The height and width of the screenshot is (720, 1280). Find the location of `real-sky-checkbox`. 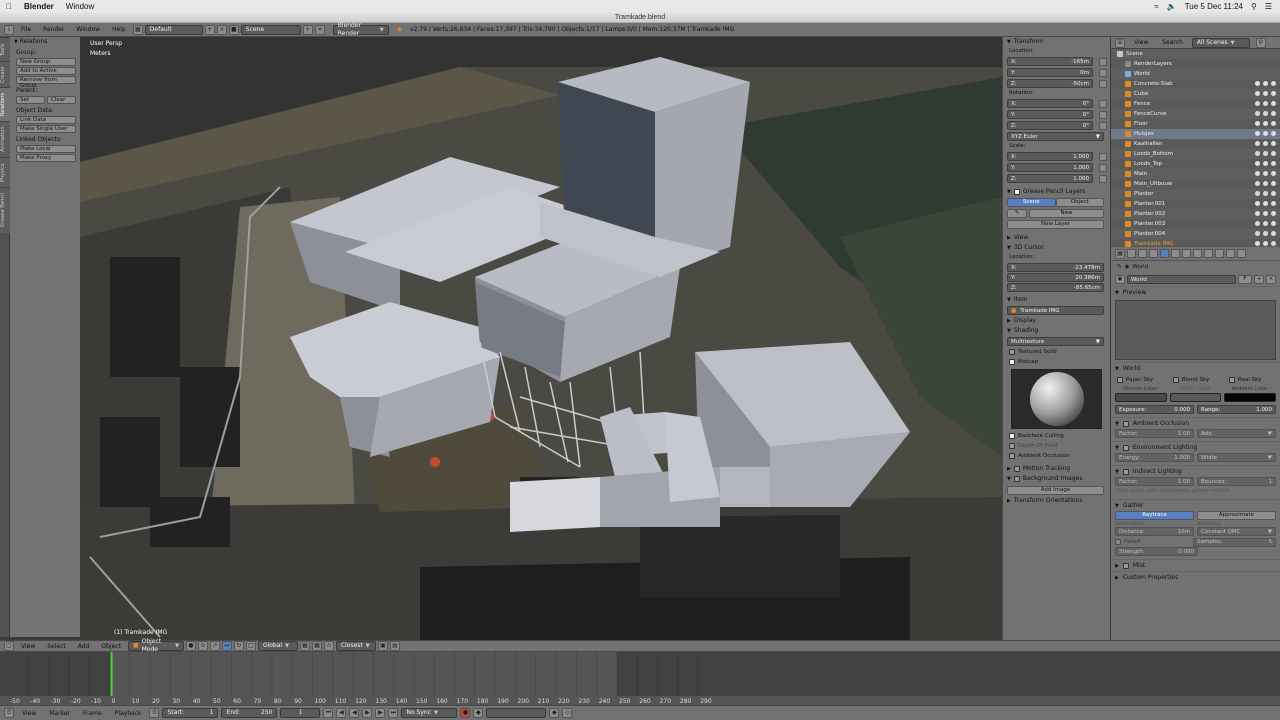

real-sky-checkbox is located at coordinates (1232, 380).